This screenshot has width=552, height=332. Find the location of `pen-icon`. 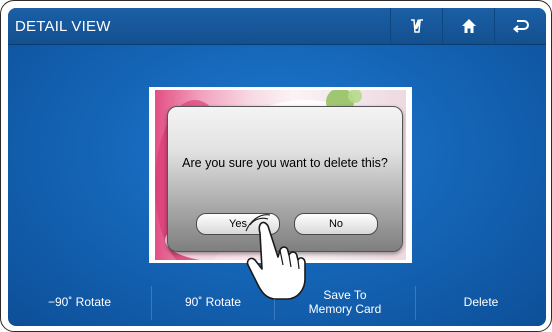

pen-icon is located at coordinates (417, 26).